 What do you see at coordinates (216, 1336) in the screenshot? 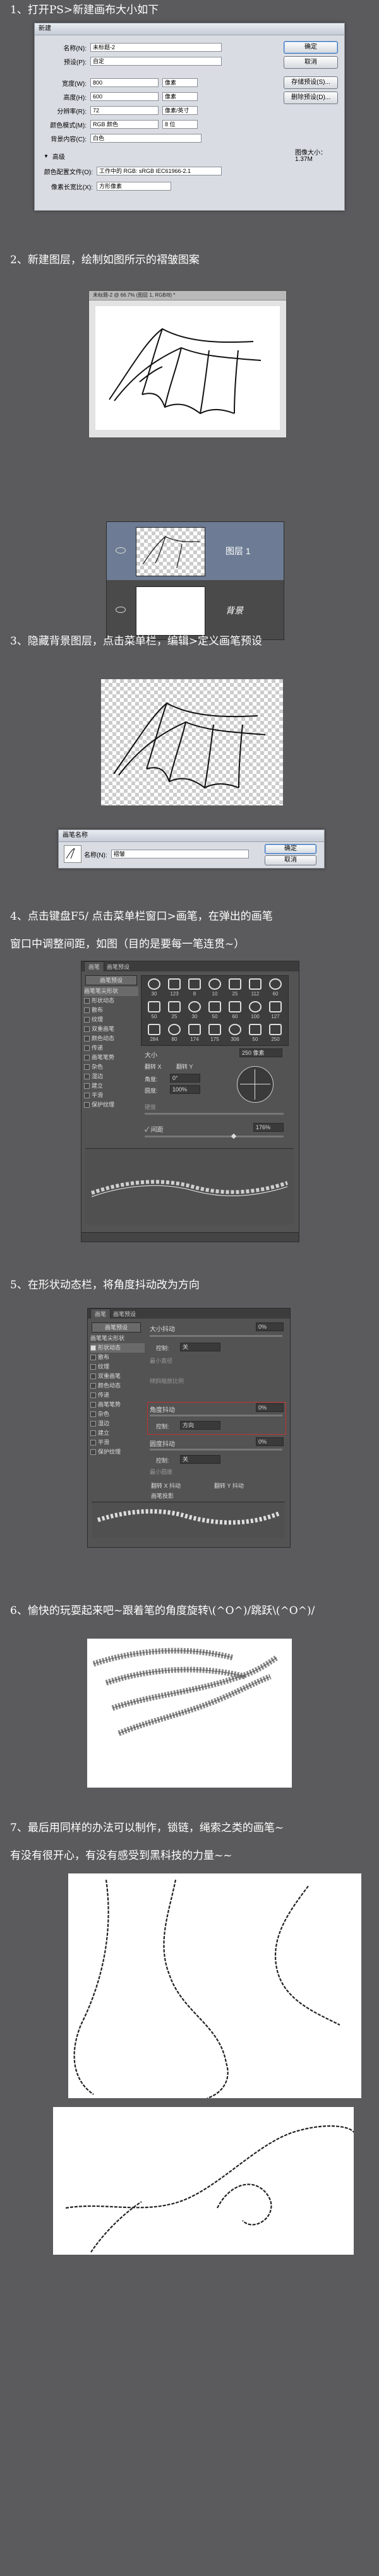
I see `size-jitter-slider` at bounding box center [216, 1336].